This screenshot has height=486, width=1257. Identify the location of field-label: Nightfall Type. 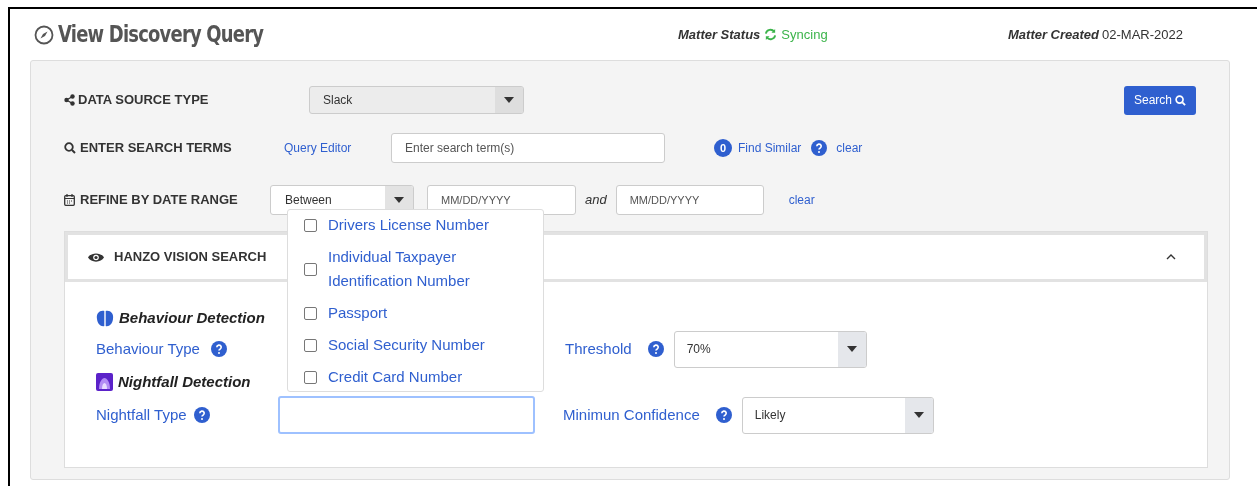
(142, 414).